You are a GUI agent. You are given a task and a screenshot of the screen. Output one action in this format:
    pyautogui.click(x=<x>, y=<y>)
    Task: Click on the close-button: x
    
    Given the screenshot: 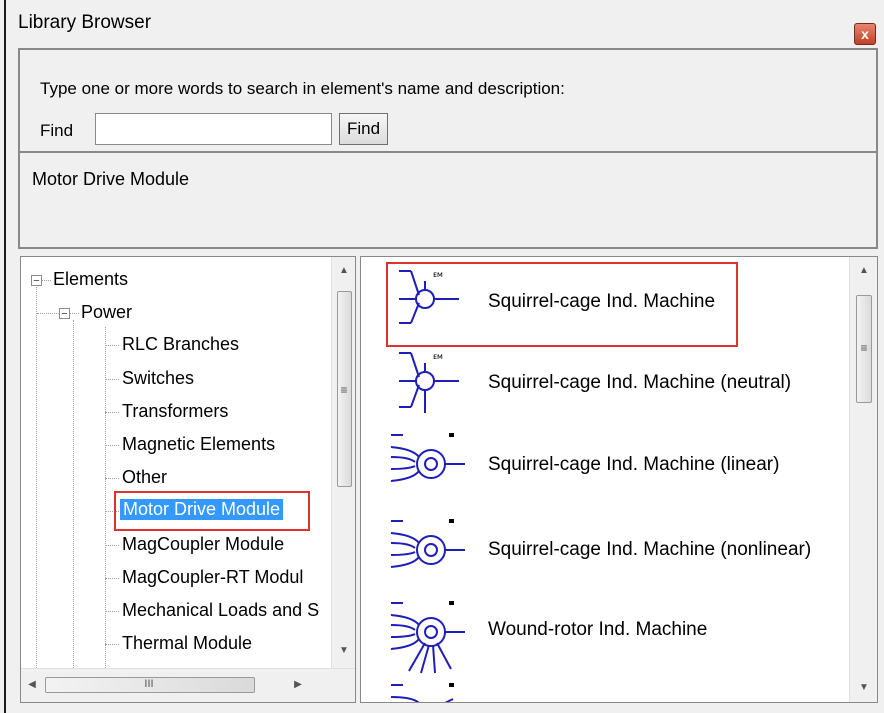 What is the action you would take?
    pyautogui.click(x=865, y=34)
    